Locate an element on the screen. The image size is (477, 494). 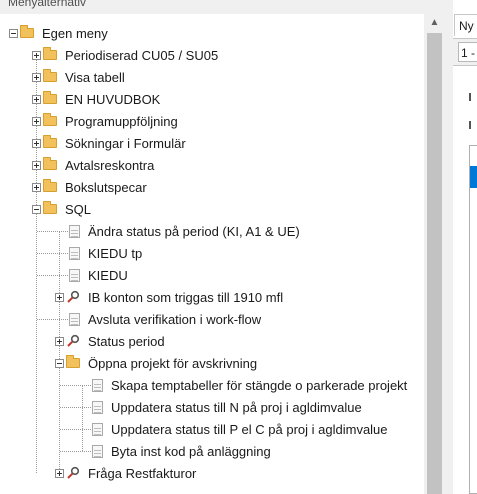
tree-item-label: Fråga Restfakturor is located at coordinates (142, 473).